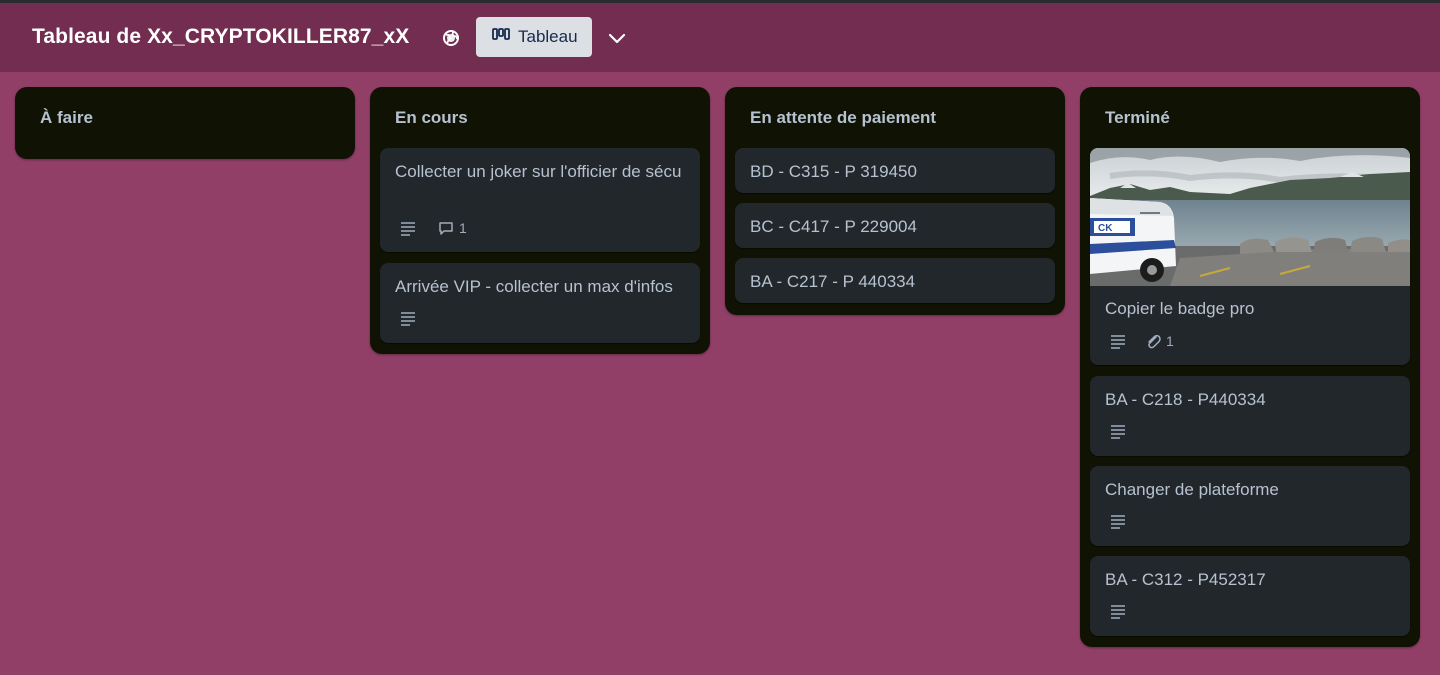 The image size is (1440, 675). I want to click on comment-count: 1, so click(463, 228).